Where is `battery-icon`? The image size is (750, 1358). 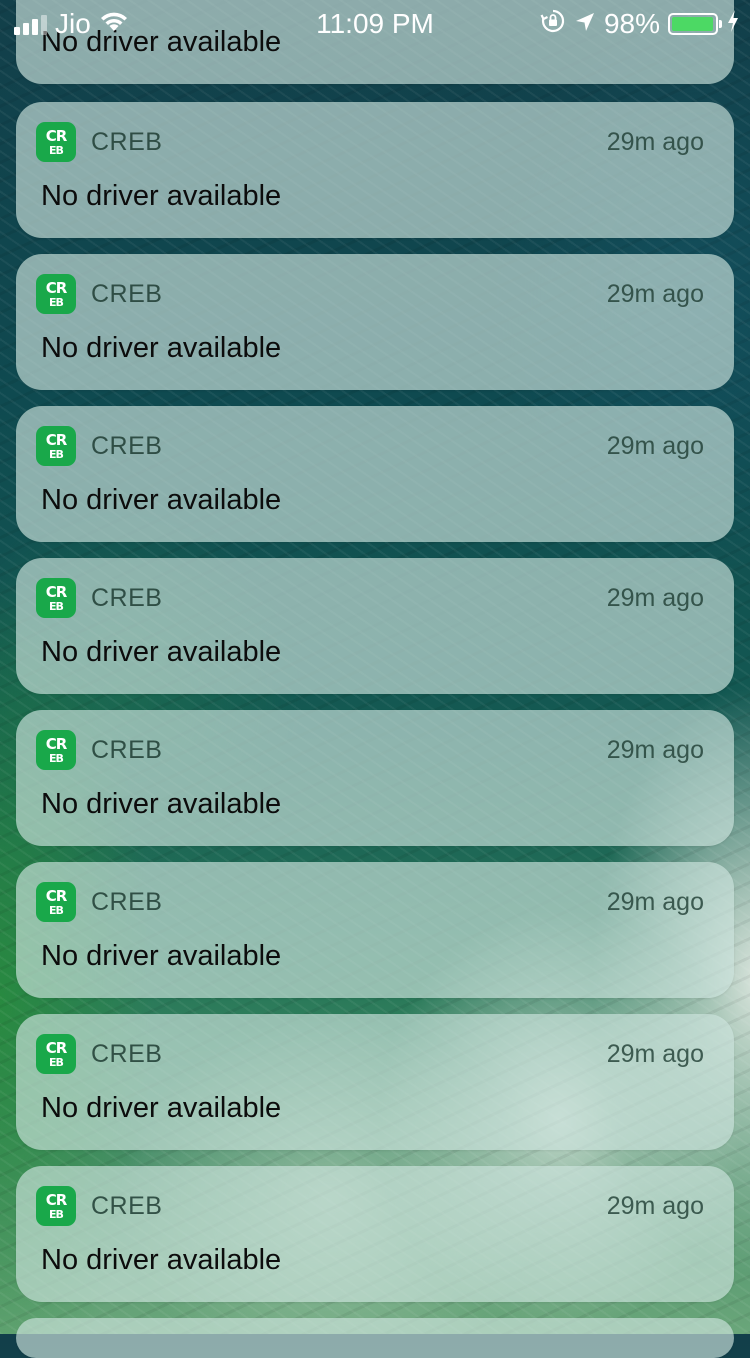 battery-icon is located at coordinates (695, 24).